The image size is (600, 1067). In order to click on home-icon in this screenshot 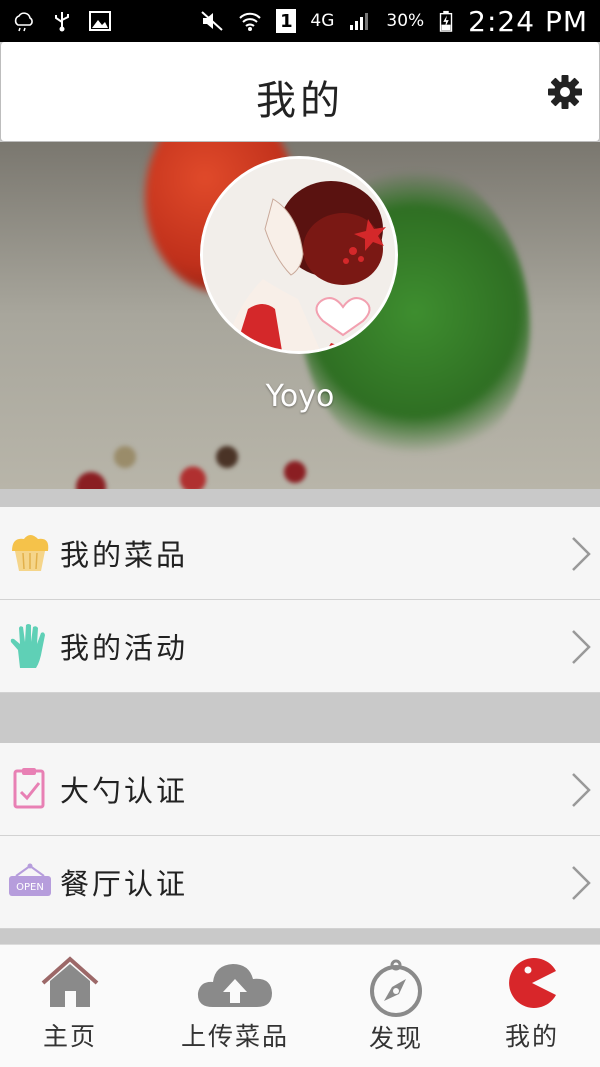, I will do `click(70, 981)`.